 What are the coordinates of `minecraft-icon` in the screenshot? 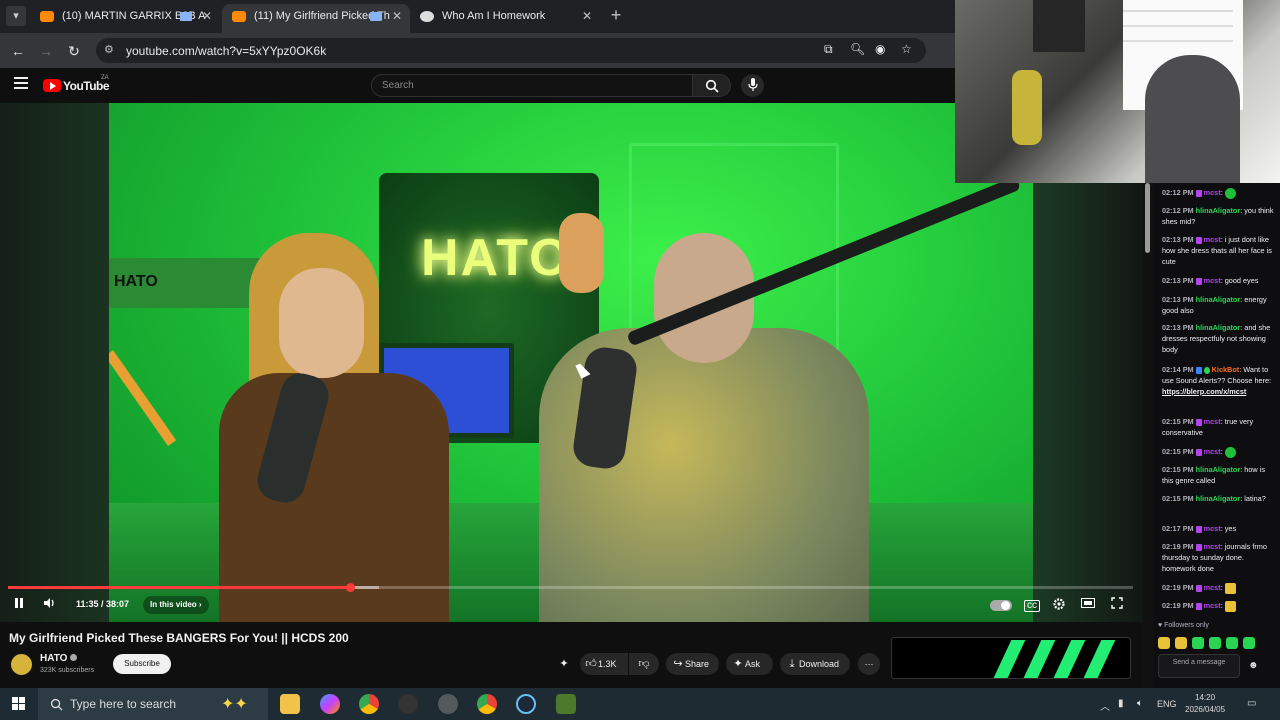 It's located at (566, 704).